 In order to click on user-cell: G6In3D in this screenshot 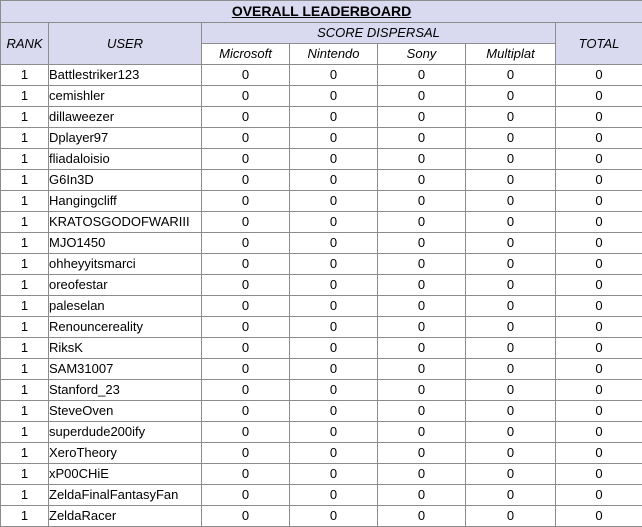, I will do `click(125, 180)`.